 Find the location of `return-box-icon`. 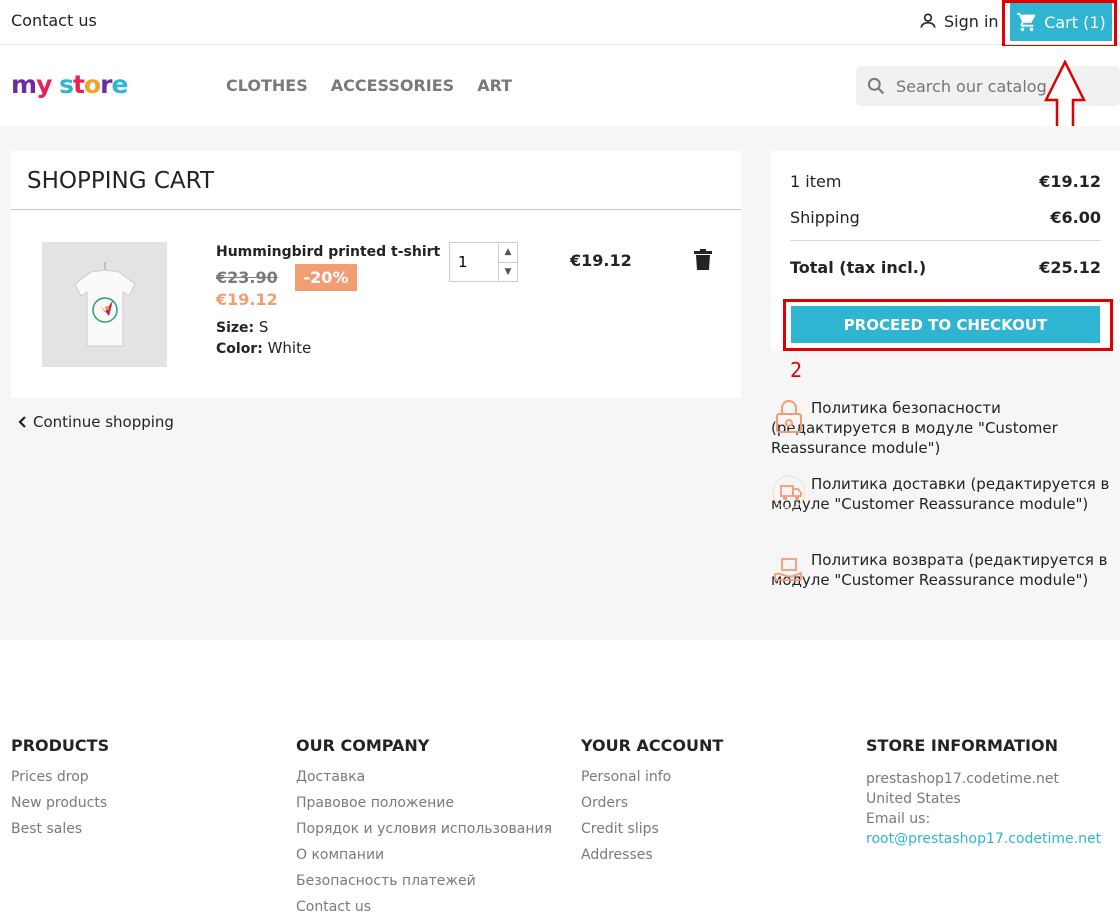

return-box-icon is located at coordinates (788, 569).